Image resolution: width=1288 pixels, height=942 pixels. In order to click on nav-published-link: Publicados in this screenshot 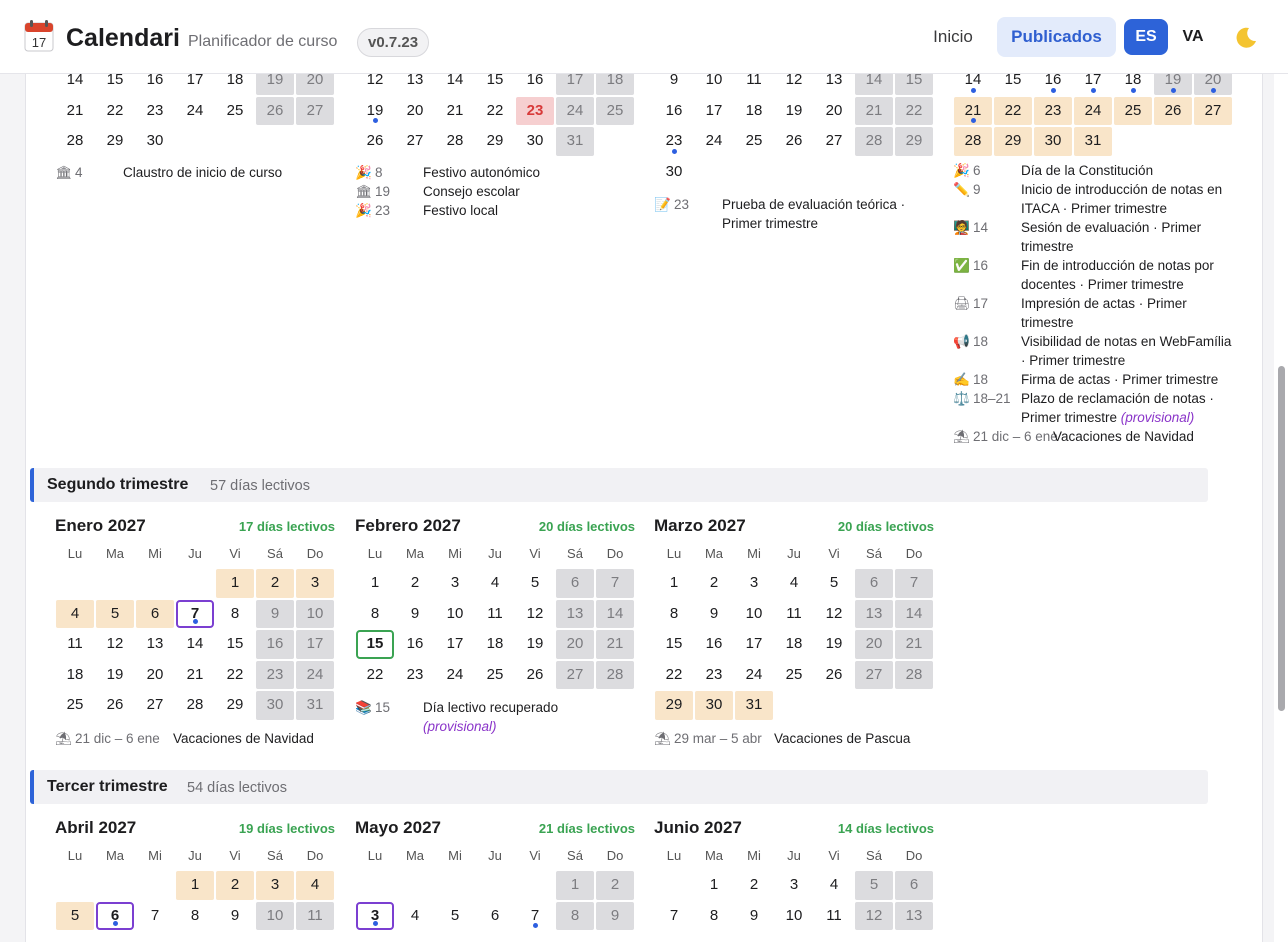, I will do `click(1056, 37)`.